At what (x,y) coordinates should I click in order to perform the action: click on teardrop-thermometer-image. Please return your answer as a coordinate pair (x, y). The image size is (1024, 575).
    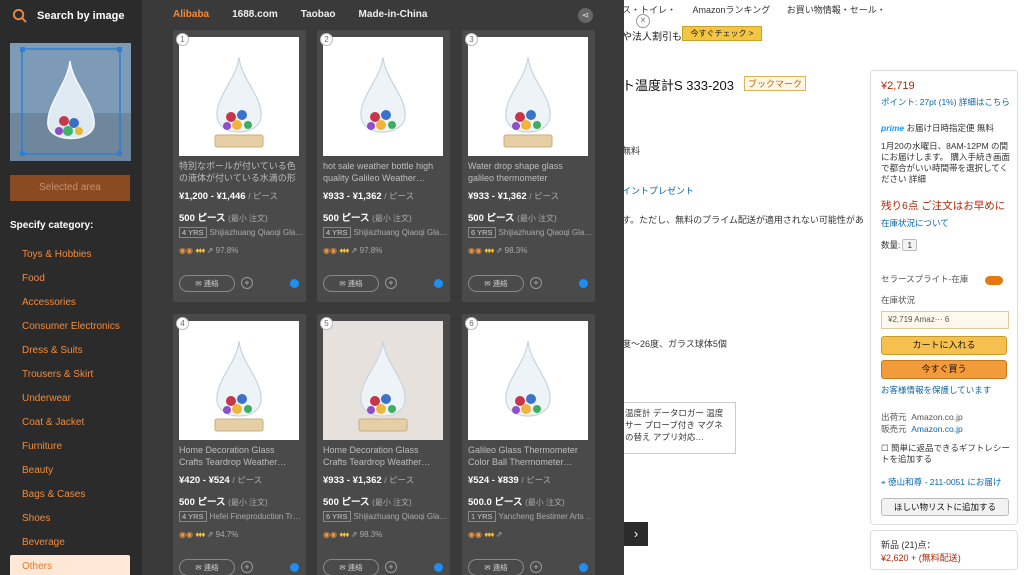
    Looking at the image, I should click on (239, 380).